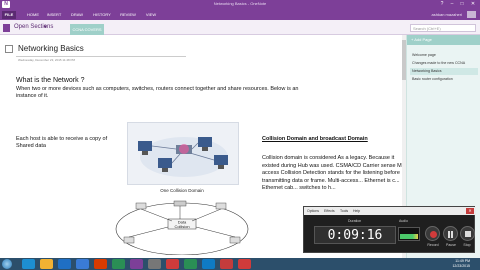  I want to click on section-tab: CCNA COVERS, so click(87, 29).